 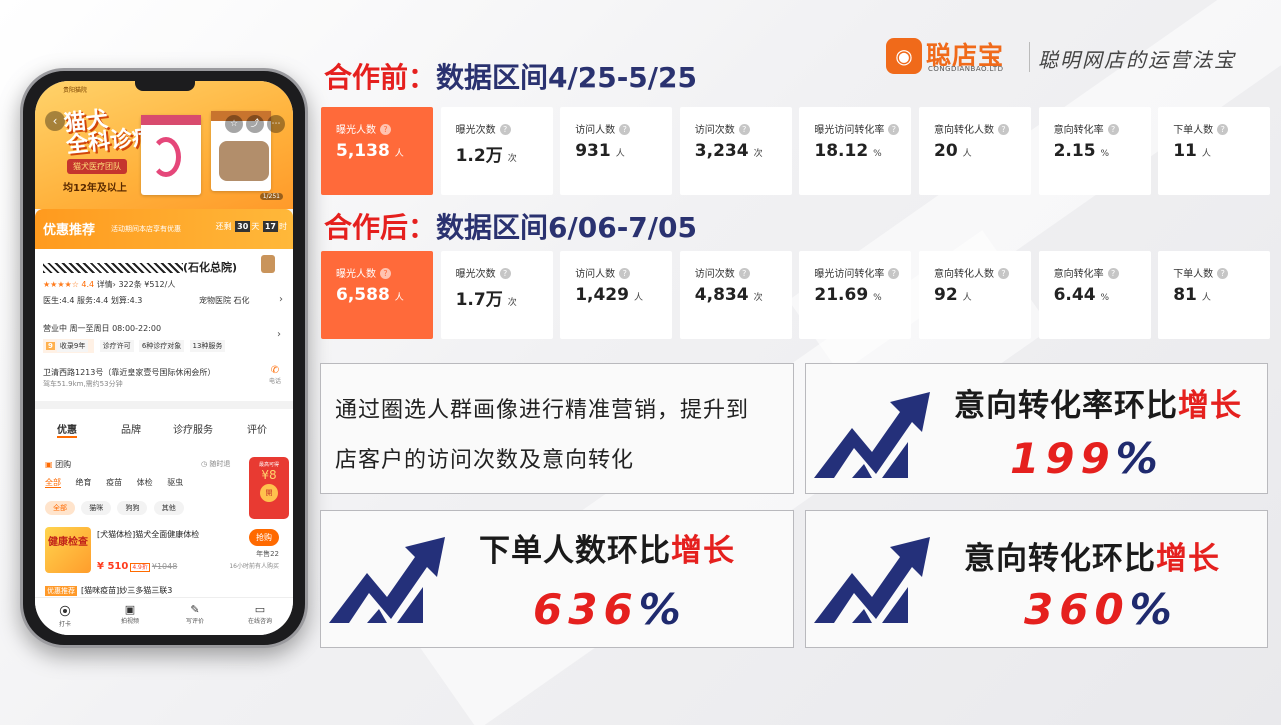 What do you see at coordinates (164, 229) in the screenshot?
I see `promo-bar: 优惠推荐 活动期间本店享有优惠 还剩 30 天 17 时` at bounding box center [164, 229].